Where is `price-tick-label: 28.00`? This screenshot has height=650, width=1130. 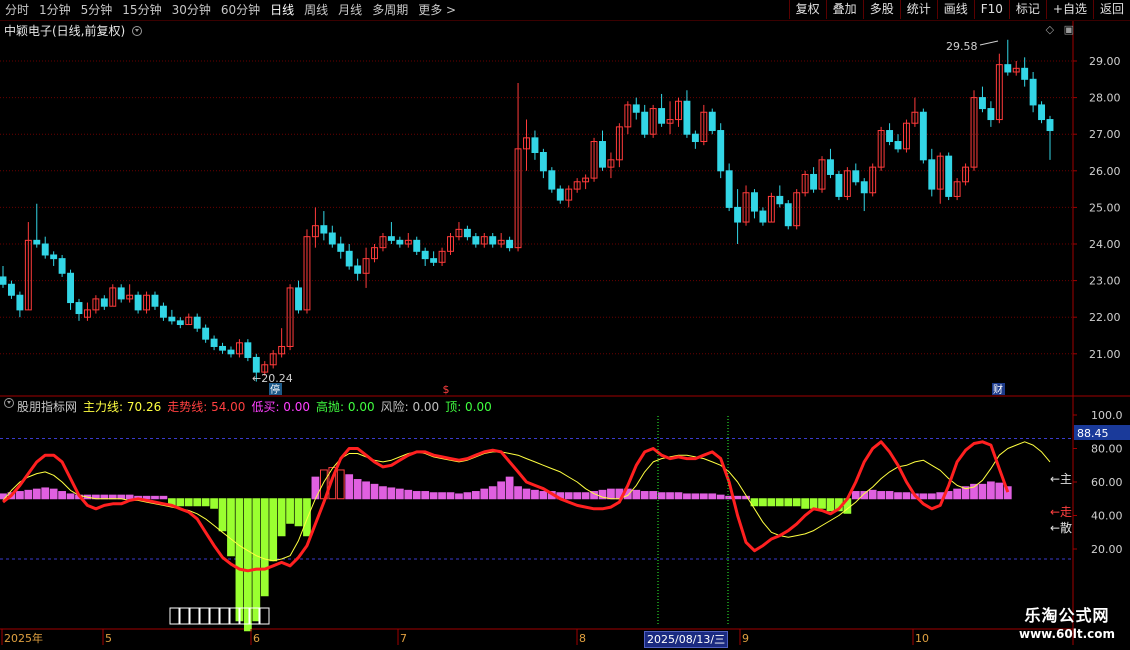
price-tick-label: 28.00 is located at coordinates (1105, 98).